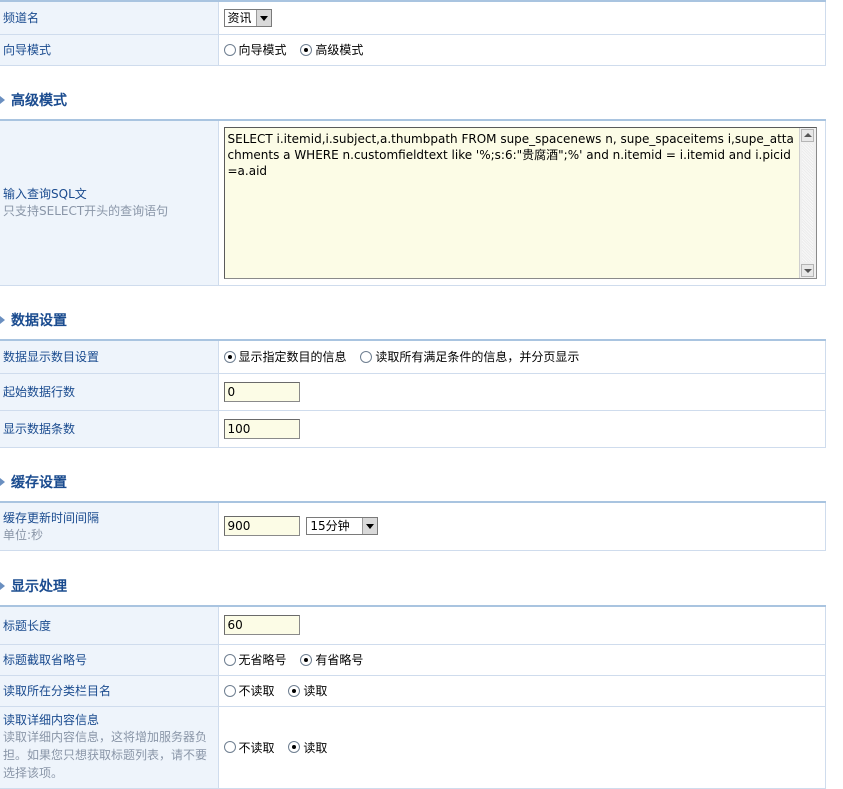 This screenshot has height=789, width=843. I want to click on sql-hint: 只支持SELECT开头的查询语句, so click(86, 211).